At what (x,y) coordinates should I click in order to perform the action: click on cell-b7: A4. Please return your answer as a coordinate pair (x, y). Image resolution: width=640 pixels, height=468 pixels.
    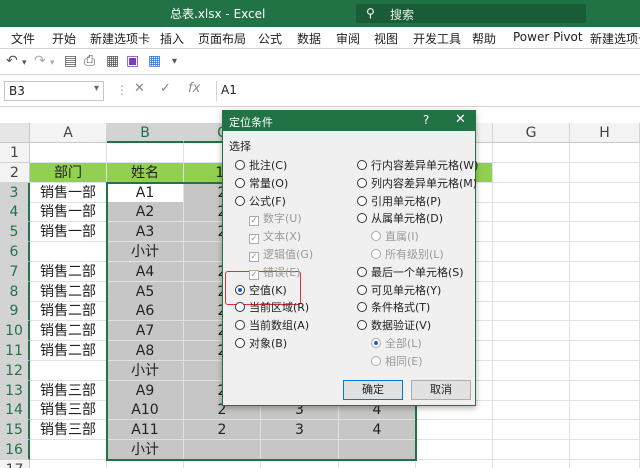
    Looking at the image, I should click on (145, 271).